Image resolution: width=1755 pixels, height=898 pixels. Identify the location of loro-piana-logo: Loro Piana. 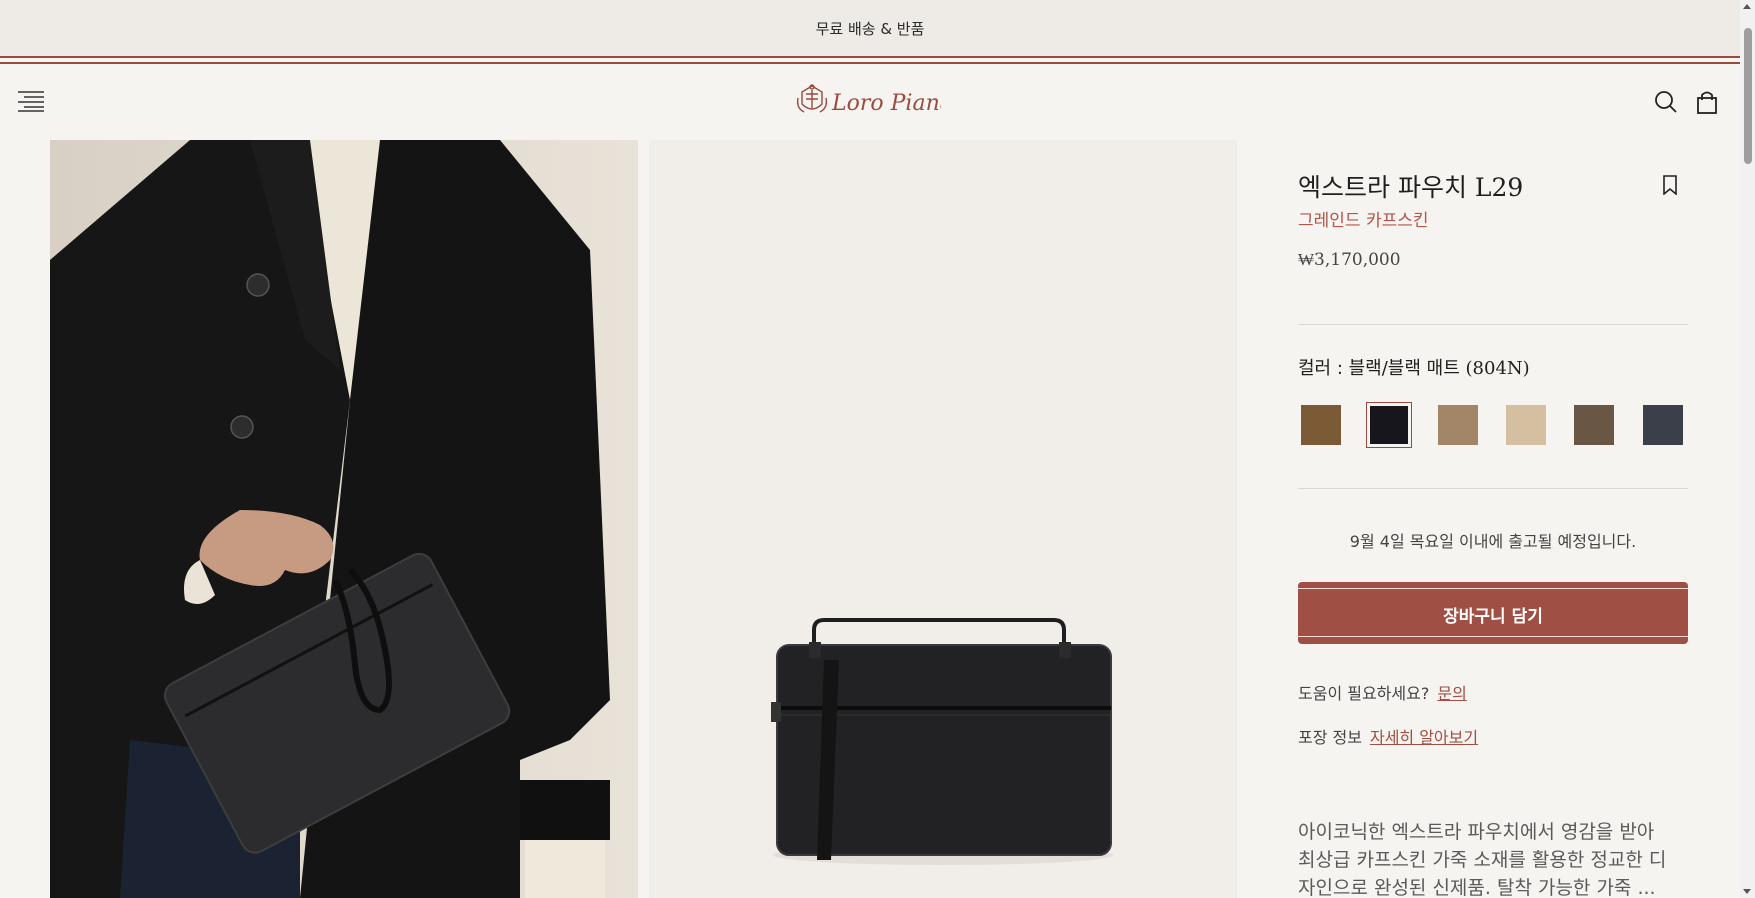
(874, 102).